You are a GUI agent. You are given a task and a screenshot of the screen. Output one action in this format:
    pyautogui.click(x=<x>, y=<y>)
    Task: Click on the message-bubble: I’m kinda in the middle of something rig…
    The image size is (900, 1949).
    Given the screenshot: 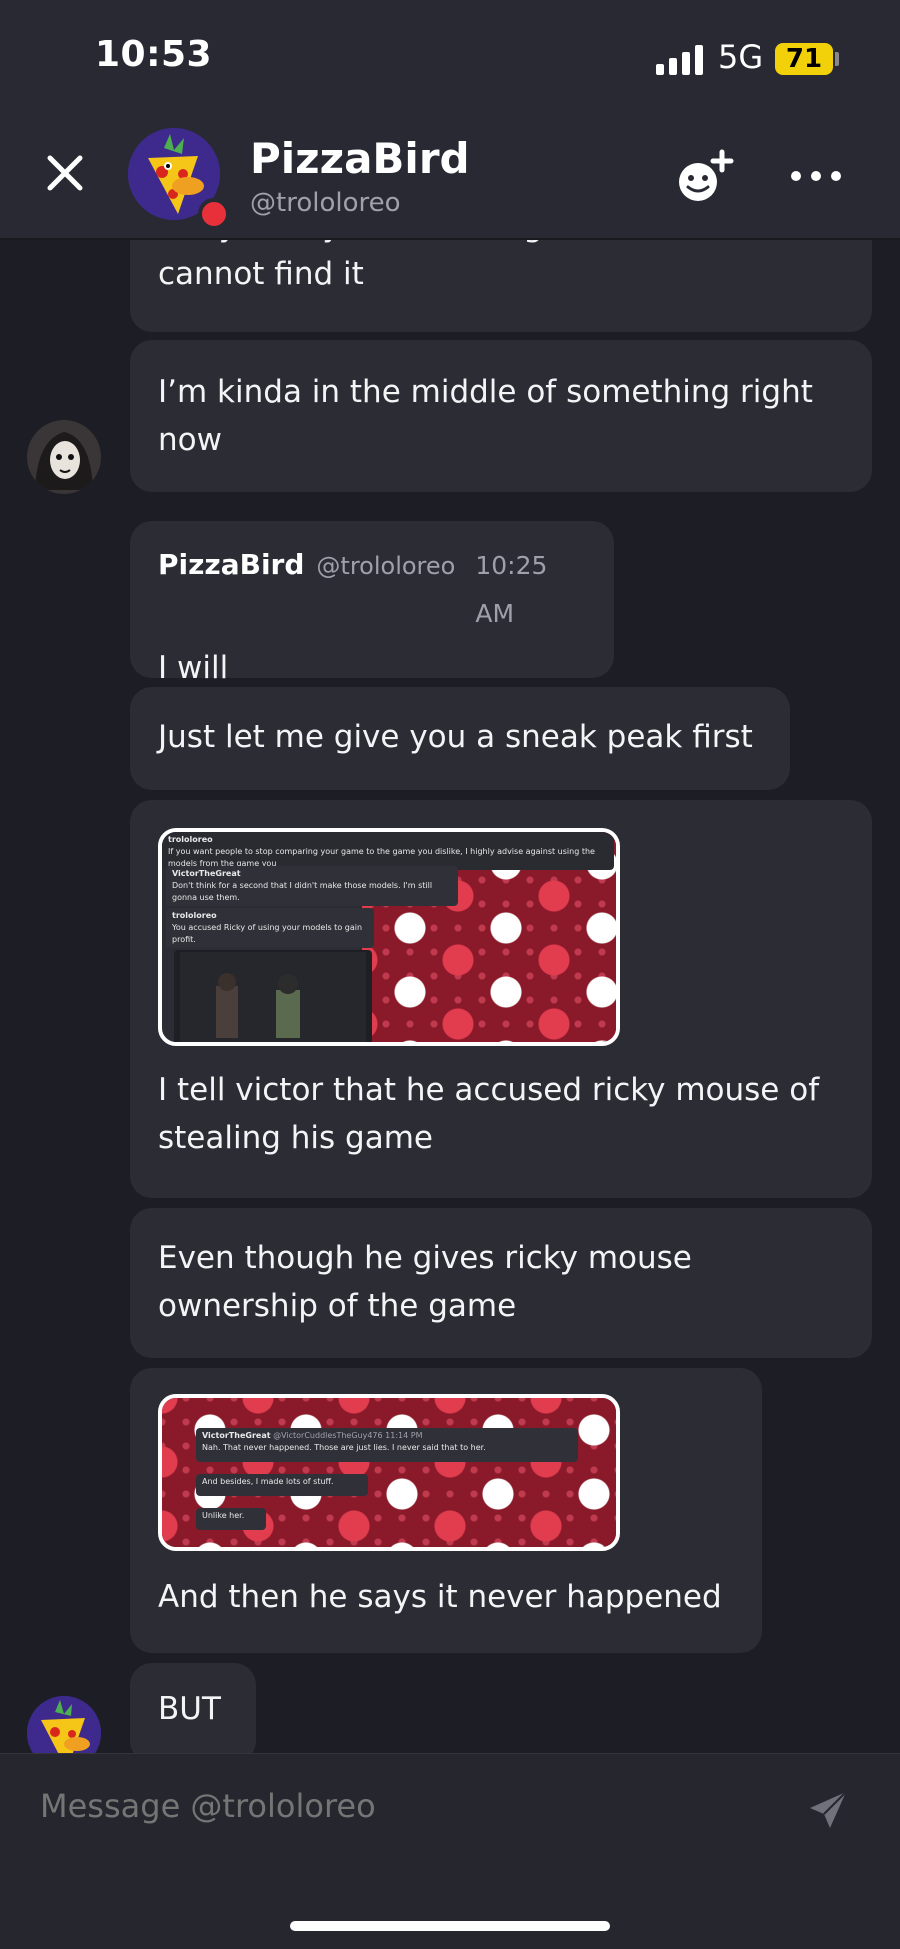 What is the action you would take?
    pyautogui.click(x=501, y=416)
    